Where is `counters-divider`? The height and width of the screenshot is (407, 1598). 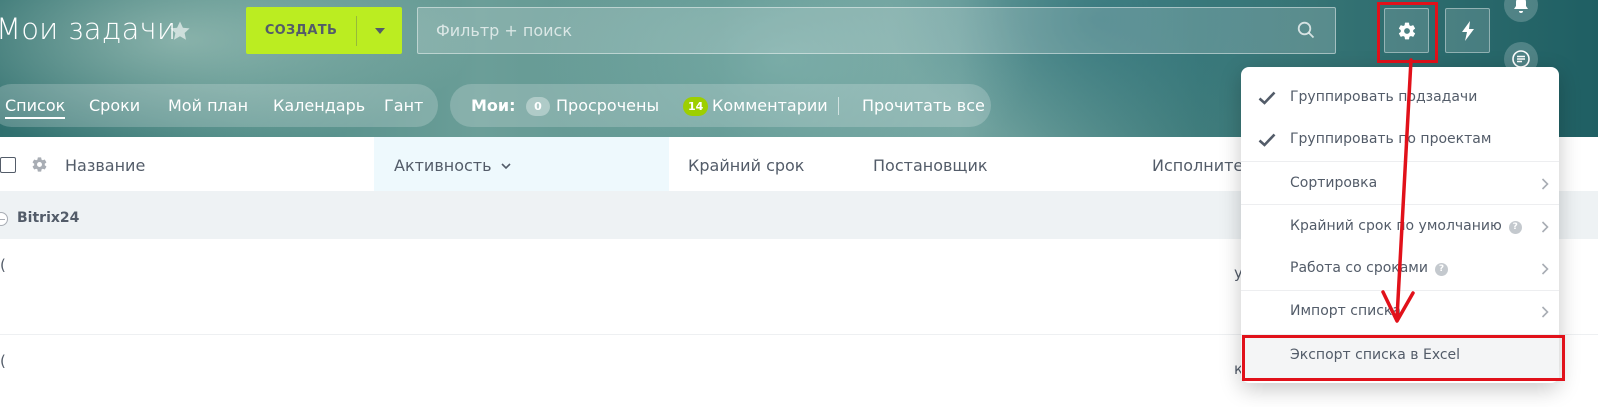
counters-divider is located at coordinates (838, 106).